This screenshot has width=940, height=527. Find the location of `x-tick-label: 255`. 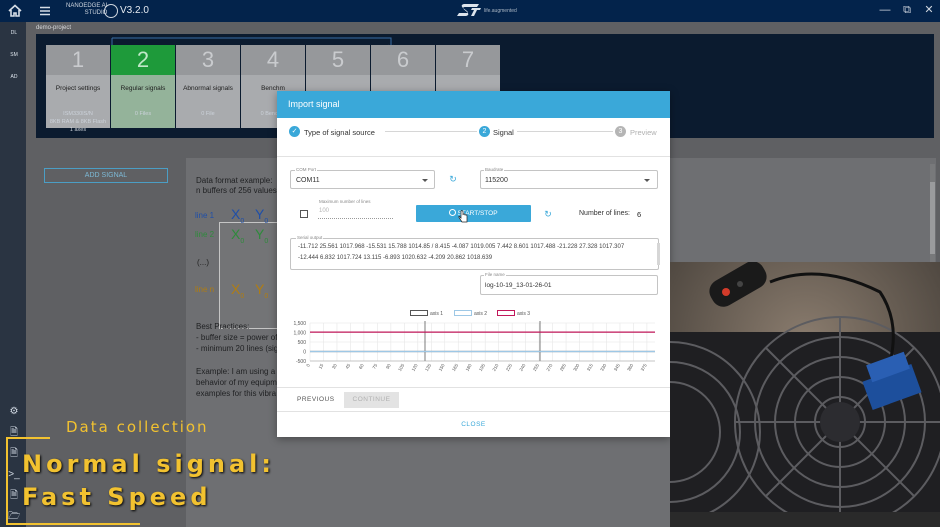

x-tick-label: 255 is located at coordinates (536, 367).